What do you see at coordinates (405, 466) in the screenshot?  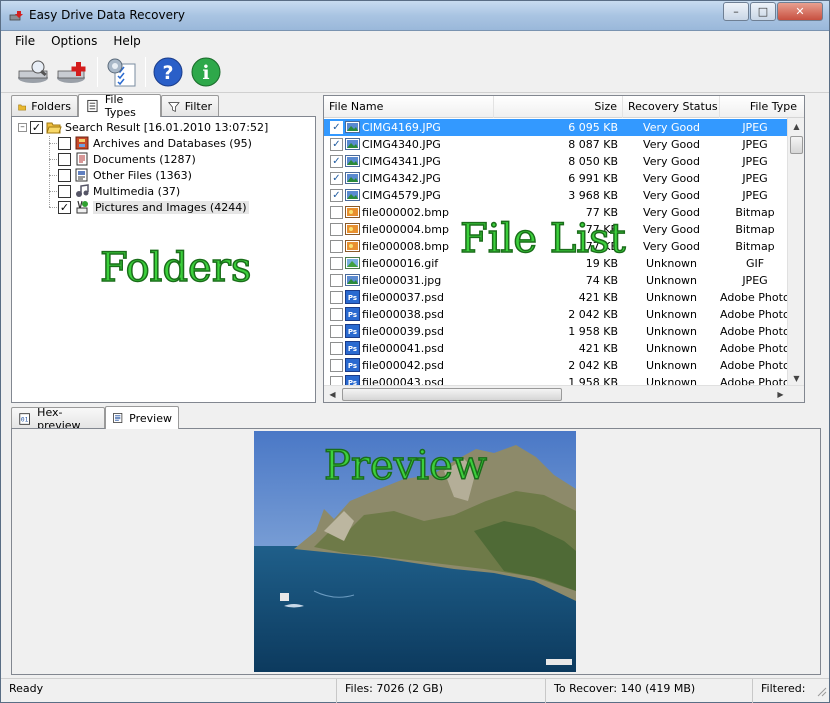 I see `preview-overlay-label: Preview` at bounding box center [405, 466].